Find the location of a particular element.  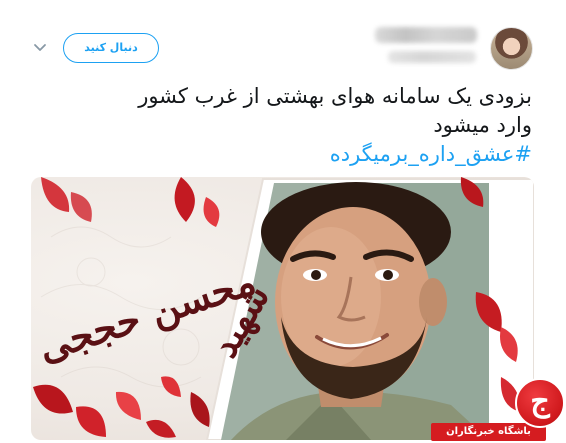

username-blurred is located at coordinates (432, 57).